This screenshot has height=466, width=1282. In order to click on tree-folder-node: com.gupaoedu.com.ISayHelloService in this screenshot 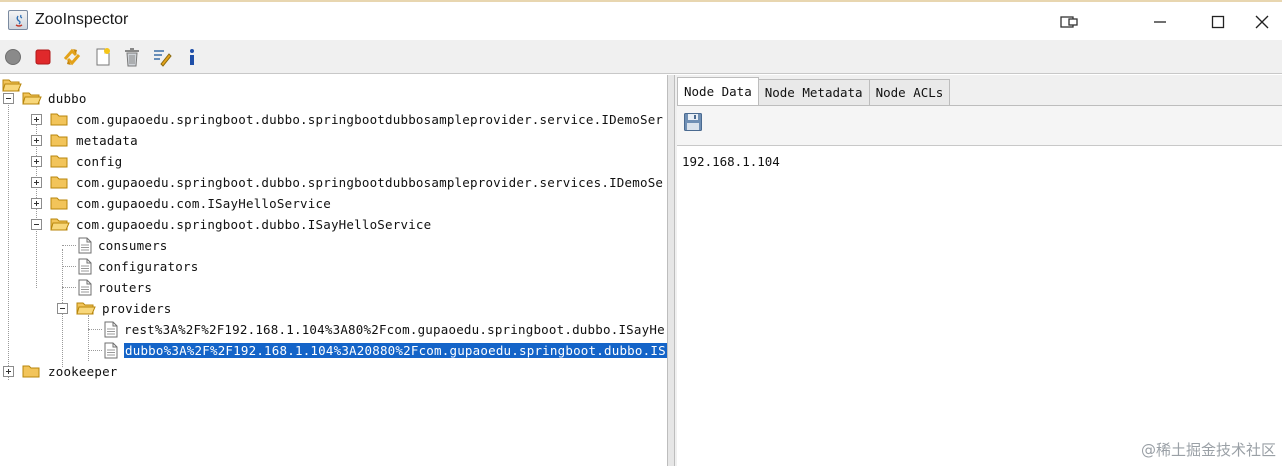, I will do `click(190, 203)`.